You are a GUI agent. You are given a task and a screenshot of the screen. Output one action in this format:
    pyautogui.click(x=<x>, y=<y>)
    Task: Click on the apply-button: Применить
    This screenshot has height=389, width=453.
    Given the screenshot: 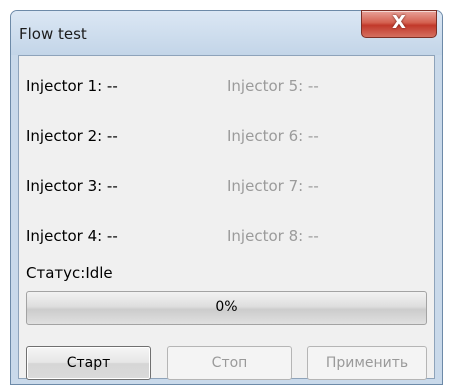 What is the action you would take?
    pyautogui.click(x=367, y=363)
    